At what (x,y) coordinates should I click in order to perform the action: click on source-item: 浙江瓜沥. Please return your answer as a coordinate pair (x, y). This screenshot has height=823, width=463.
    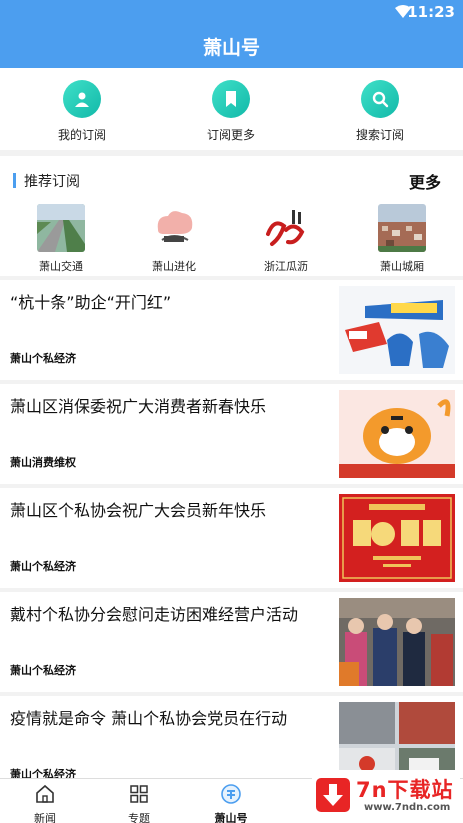
    Looking at the image, I should click on (286, 239).